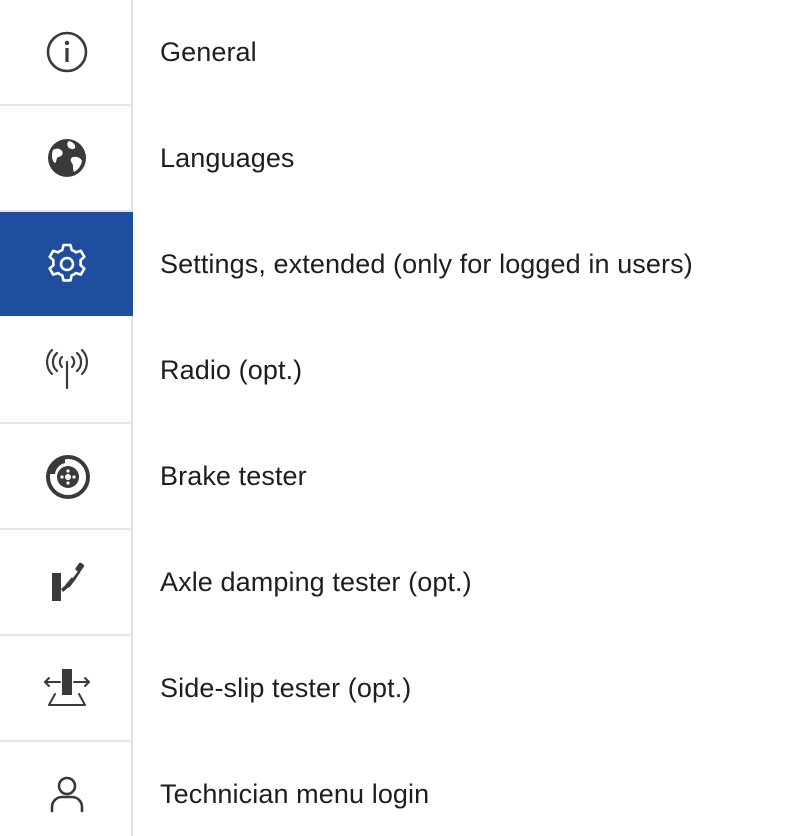 The image size is (786, 836). Describe the element at coordinates (231, 369) in the screenshot. I see `menu-item-label: Radio (opt.)` at that location.